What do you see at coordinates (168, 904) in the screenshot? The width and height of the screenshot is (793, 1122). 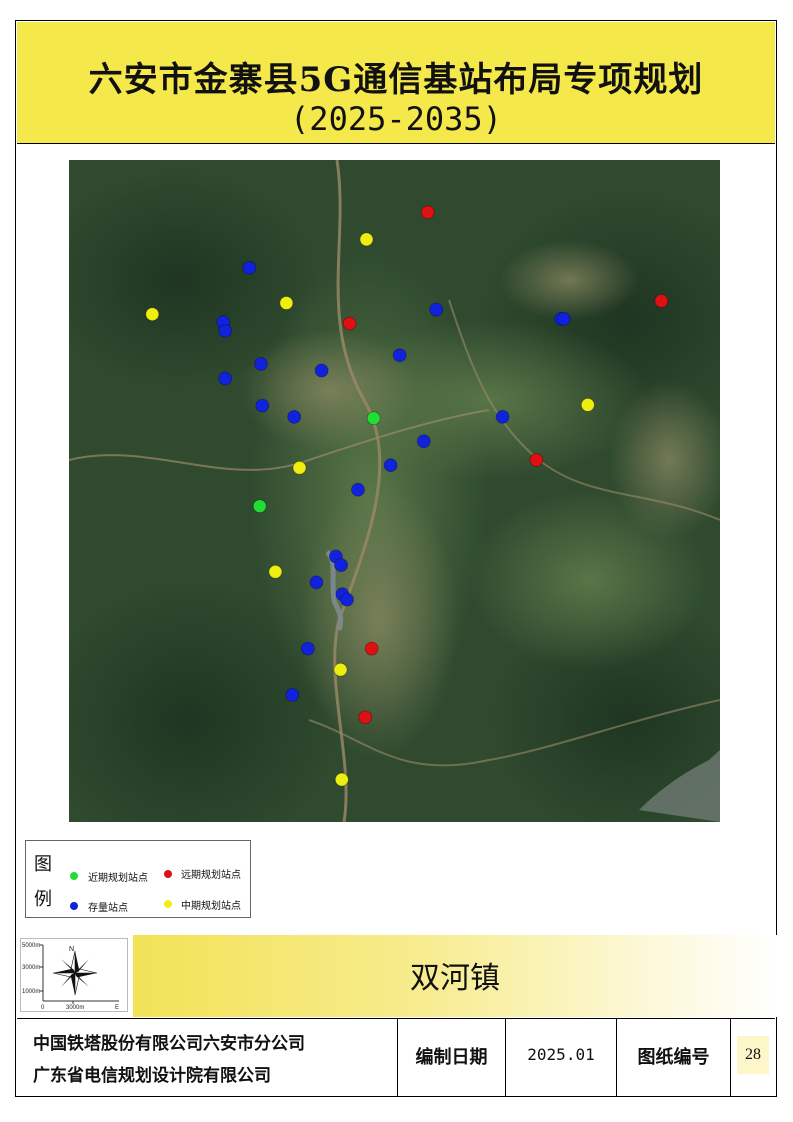 I see `yellow-dot-icon` at bounding box center [168, 904].